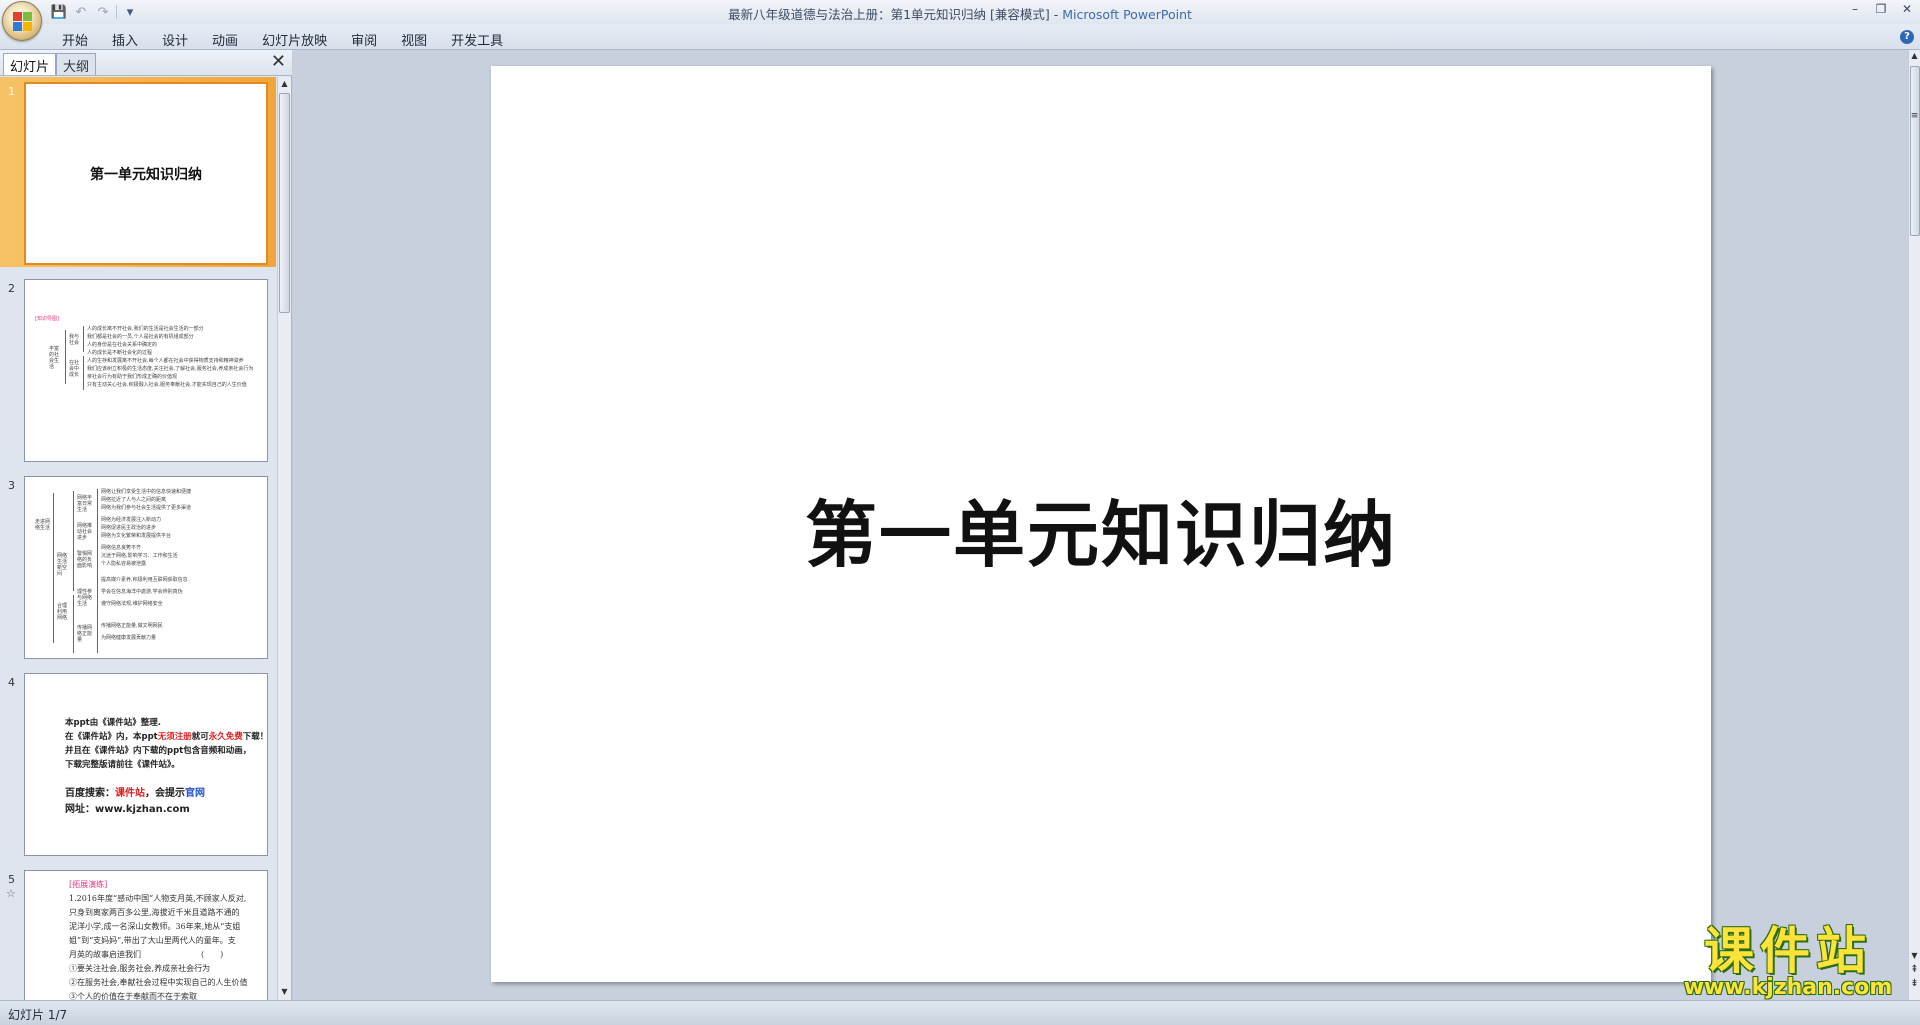  I want to click on mini-line-7: 网络信息良莠不齐, so click(121, 548).